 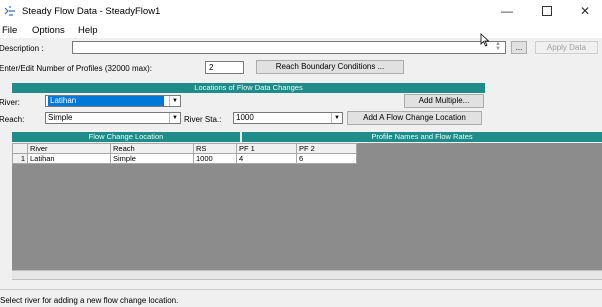 What do you see at coordinates (48, 30) in the screenshot?
I see `menu-options: Options` at bounding box center [48, 30].